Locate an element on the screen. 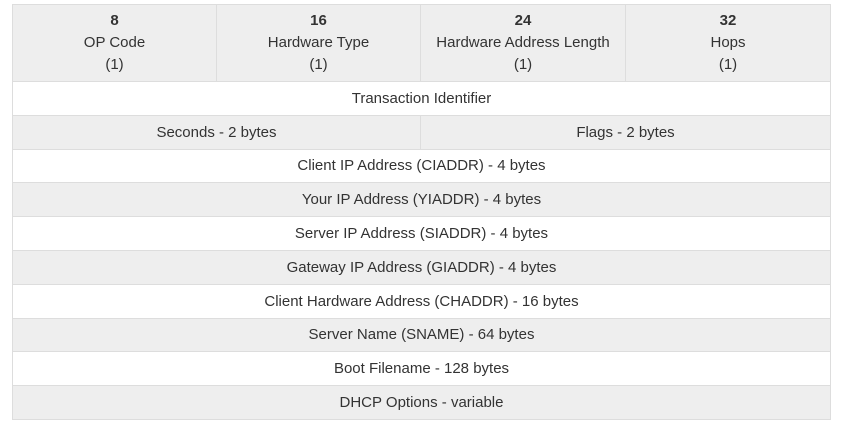  header-cell-hops: 32 Hops (1) is located at coordinates (728, 43).